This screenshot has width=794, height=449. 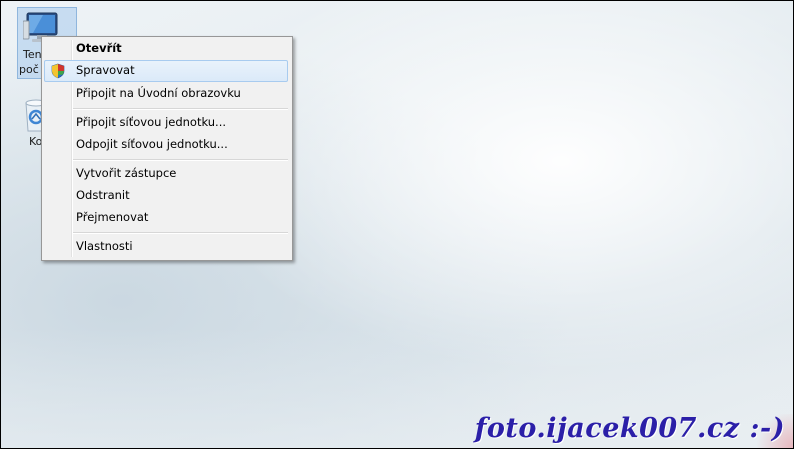 I want to click on menu-item-delete: Odstranit, so click(x=166, y=195).